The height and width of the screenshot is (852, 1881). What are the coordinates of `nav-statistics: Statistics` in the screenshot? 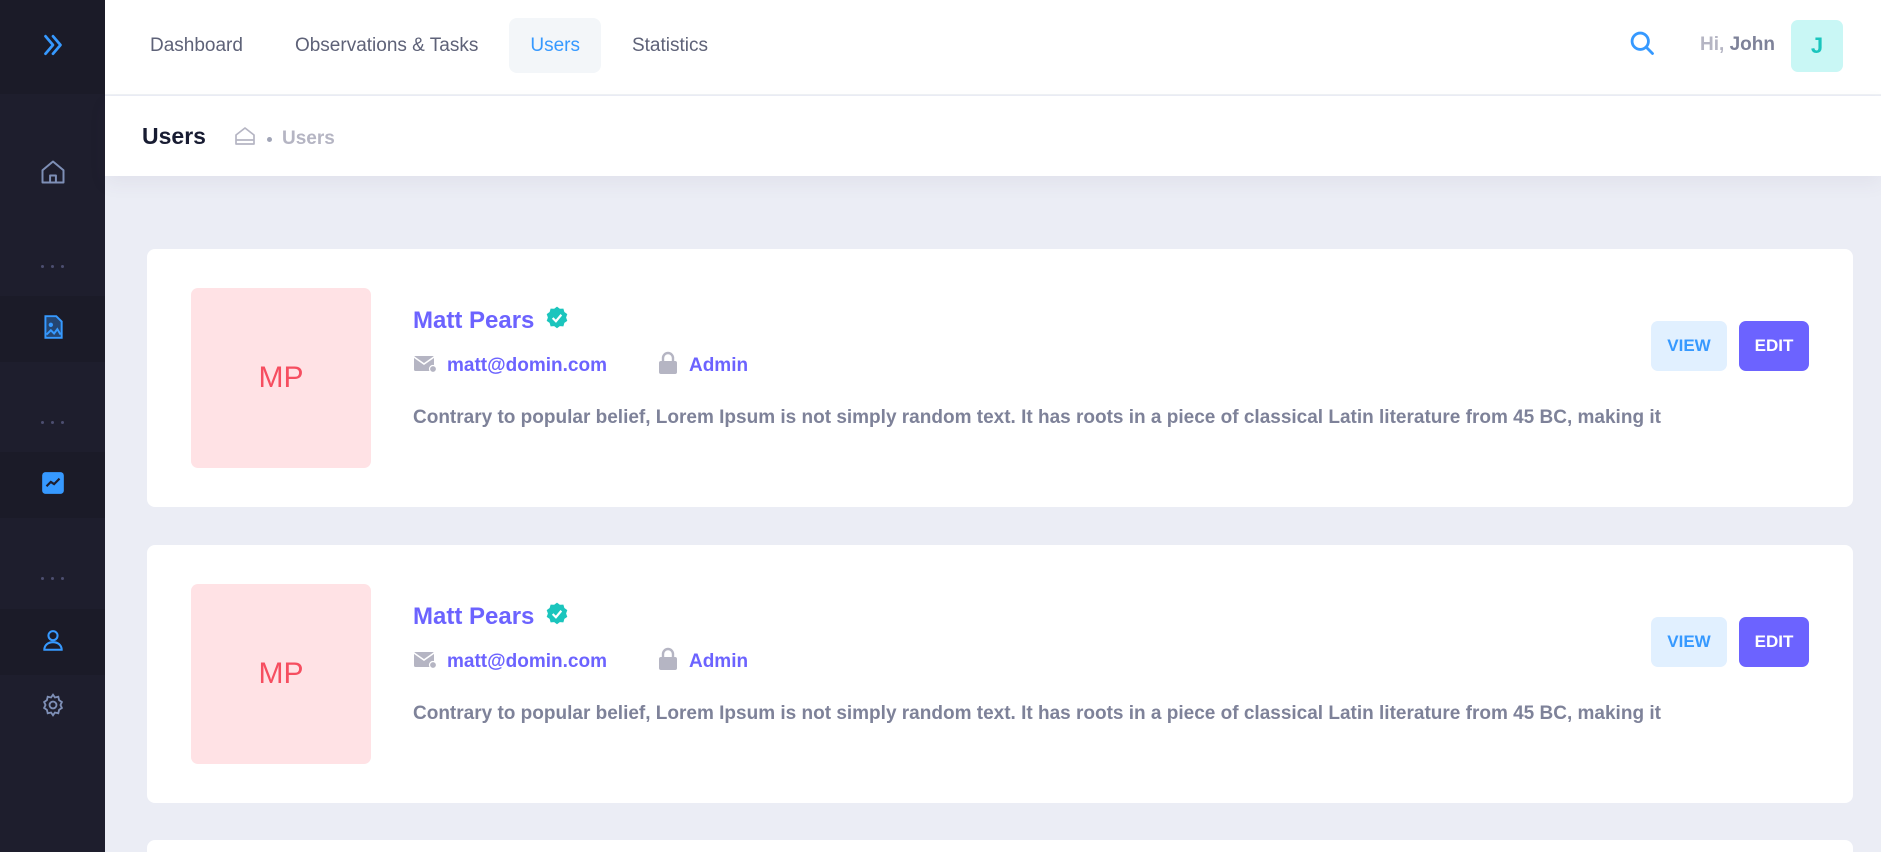 It's located at (670, 45).